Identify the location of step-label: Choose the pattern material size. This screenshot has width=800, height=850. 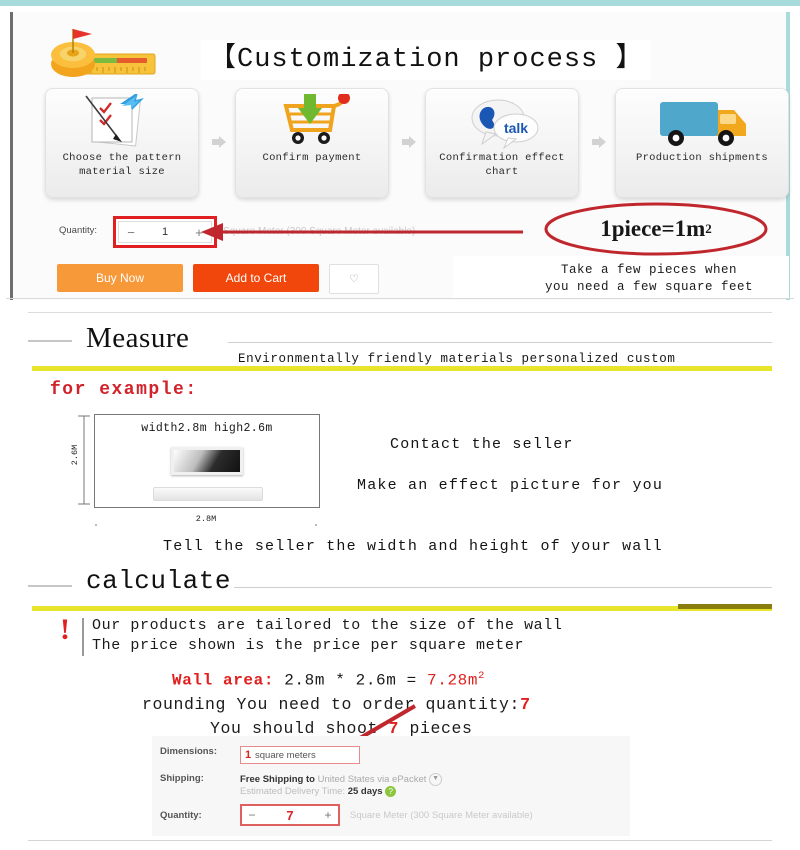
(122, 165).